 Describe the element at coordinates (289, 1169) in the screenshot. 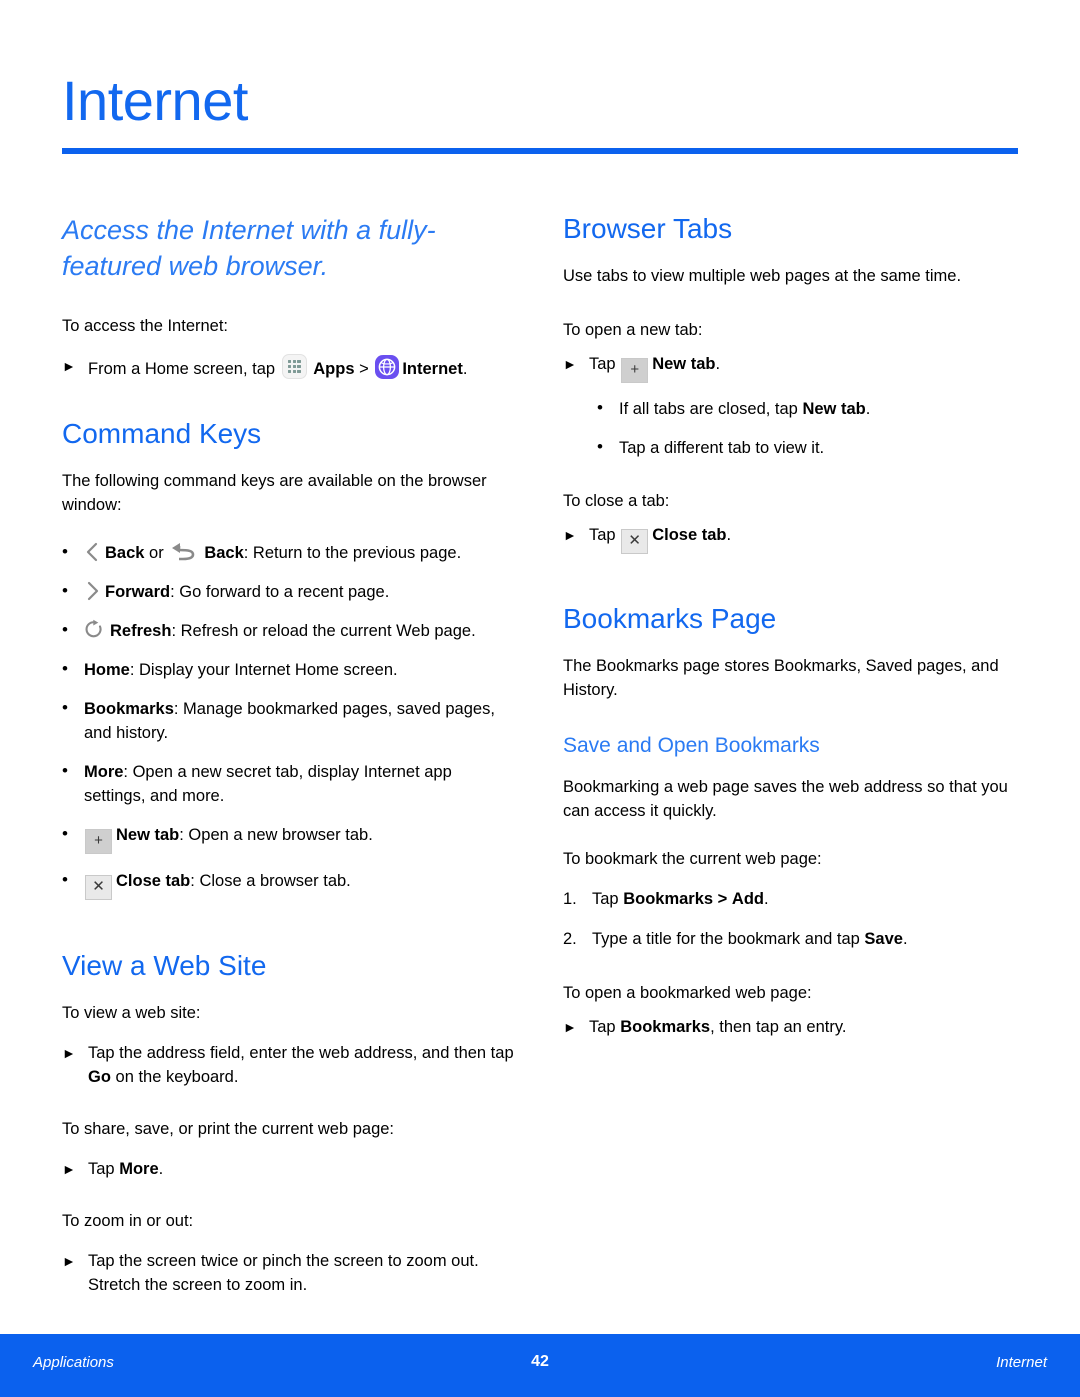

I see `share-step: ► Tap More.` at that location.